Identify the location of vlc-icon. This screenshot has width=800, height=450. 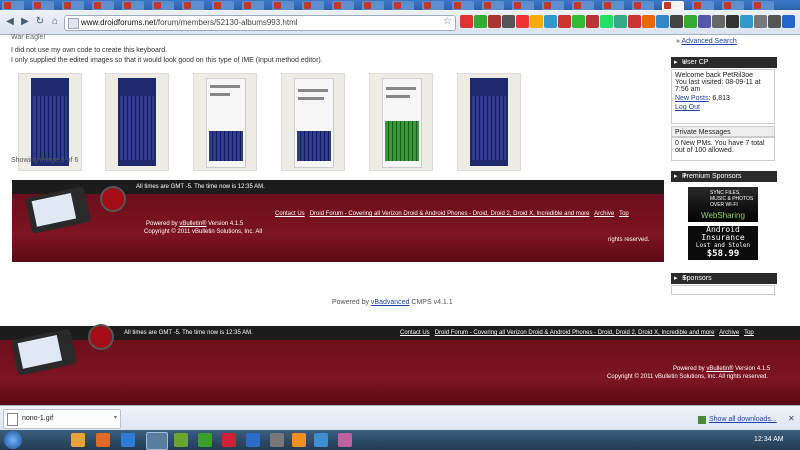
(299, 440).